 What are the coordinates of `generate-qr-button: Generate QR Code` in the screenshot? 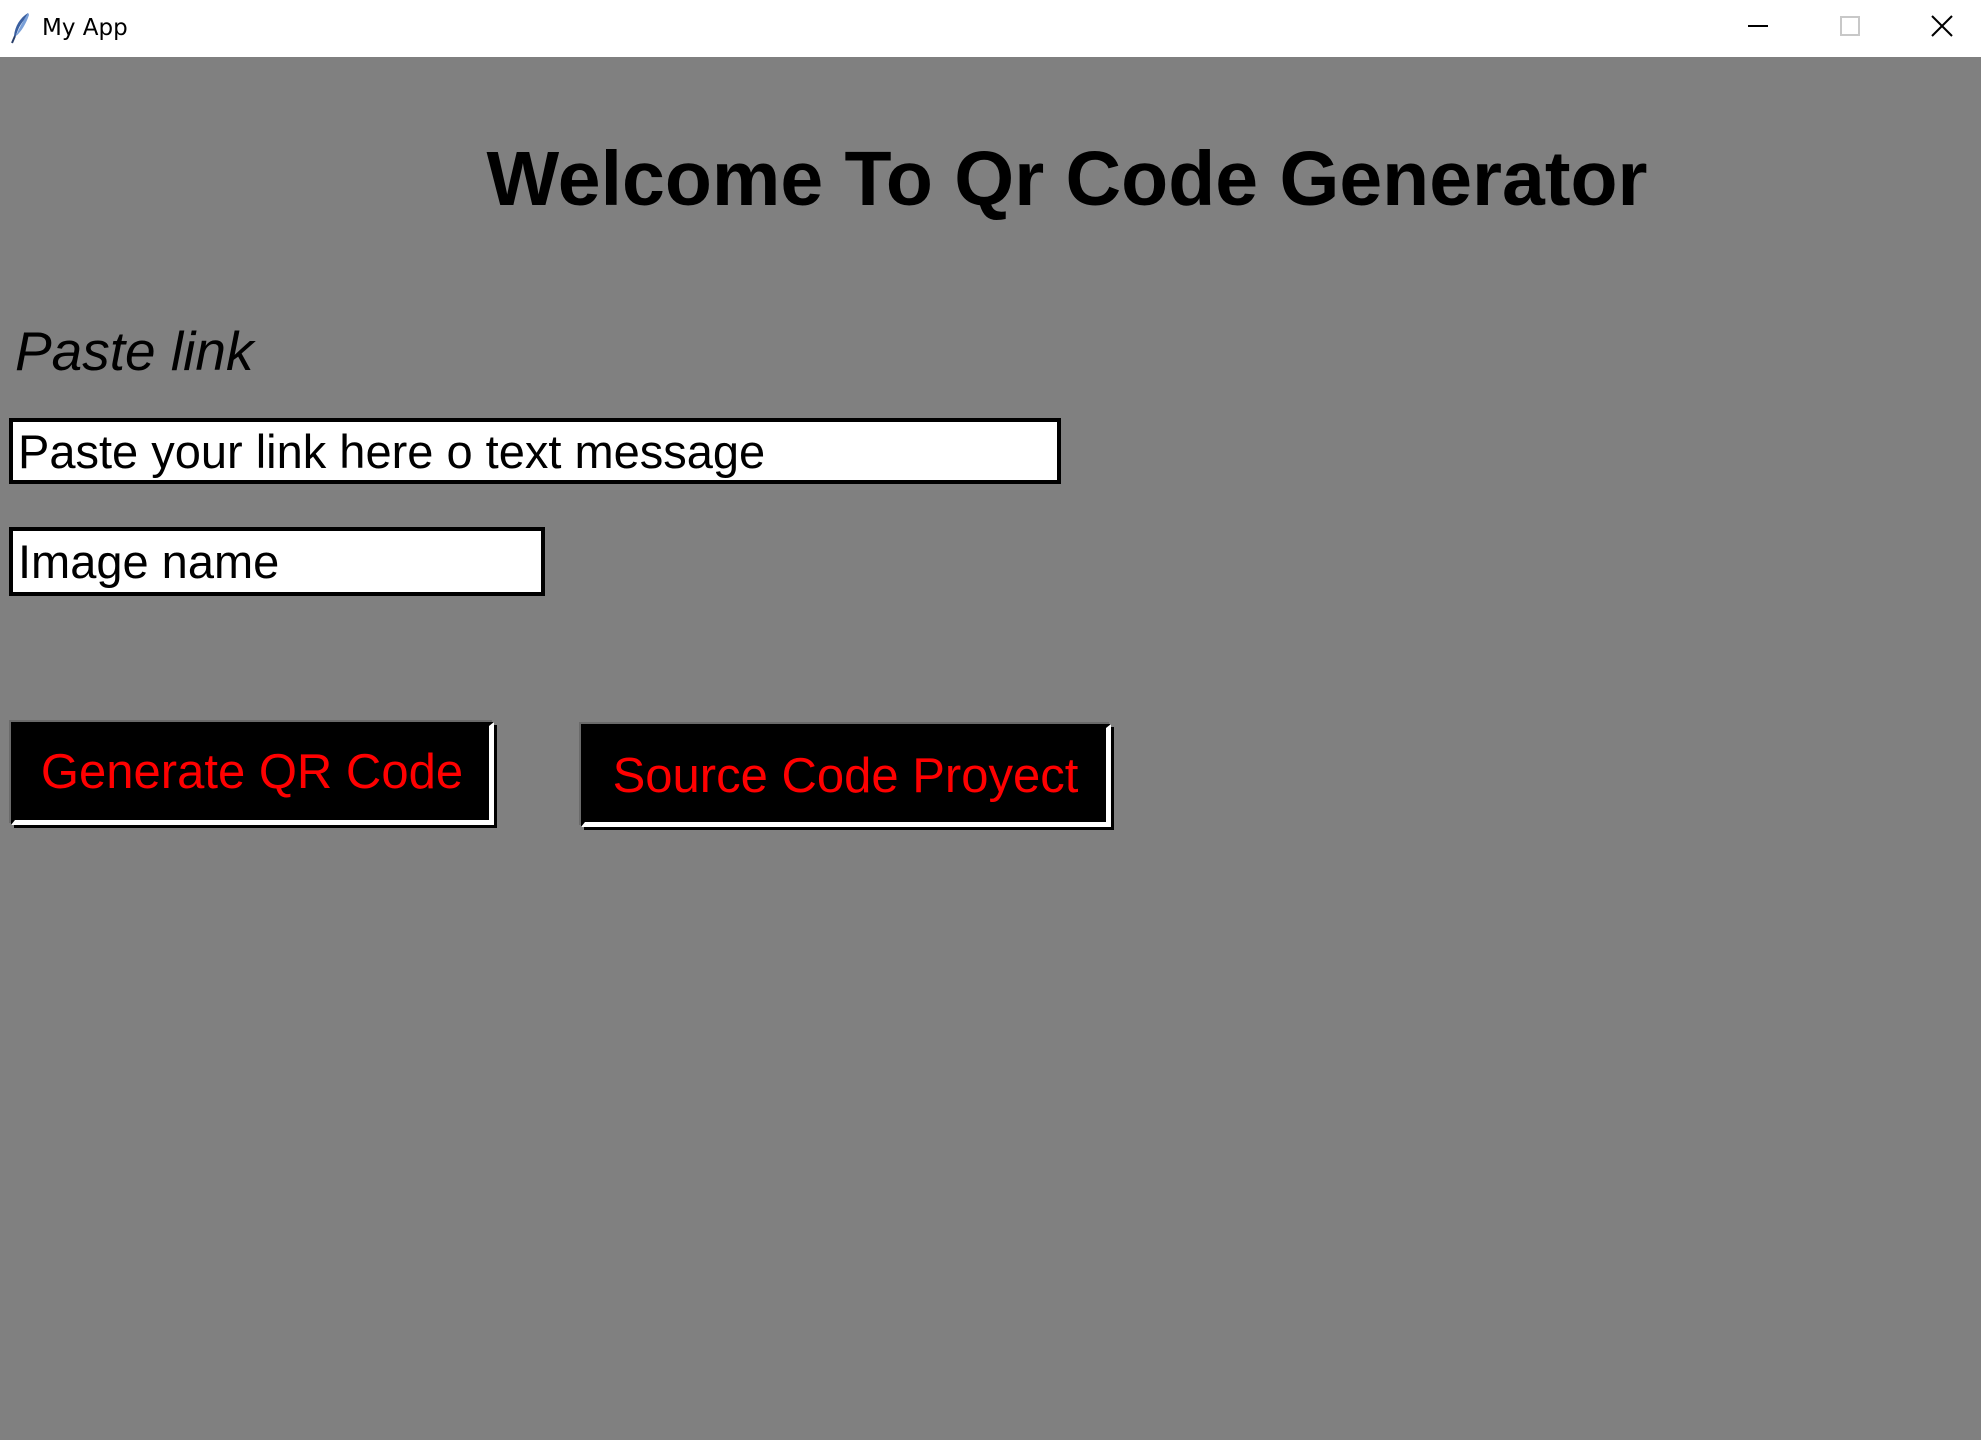 It's located at (252, 773).